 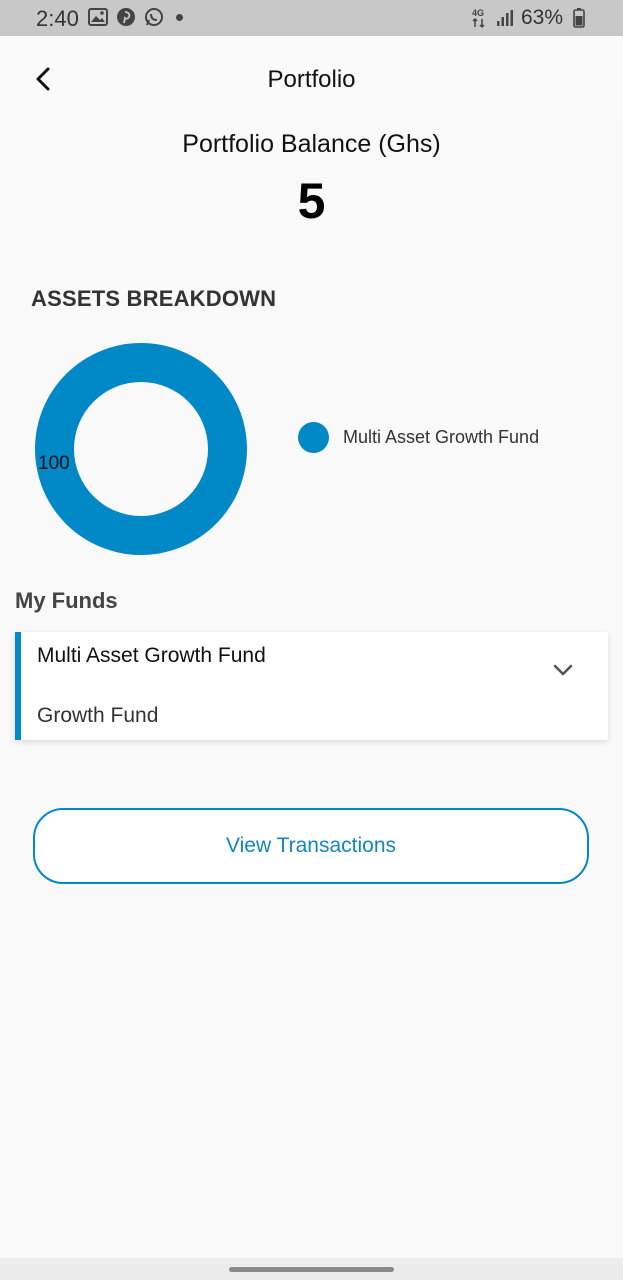 What do you see at coordinates (505, 18) in the screenshot?
I see `signal-icon` at bounding box center [505, 18].